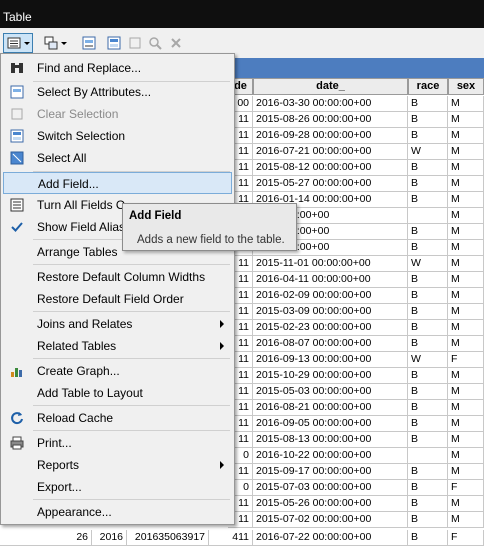 The width and height of the screenshot is (484, 550). What do you see at coordinates (117, 393) in the screenshot?
I see `menu-item-add-table-to-layout: Add Table to Layout` at bounding box center [117, 393].